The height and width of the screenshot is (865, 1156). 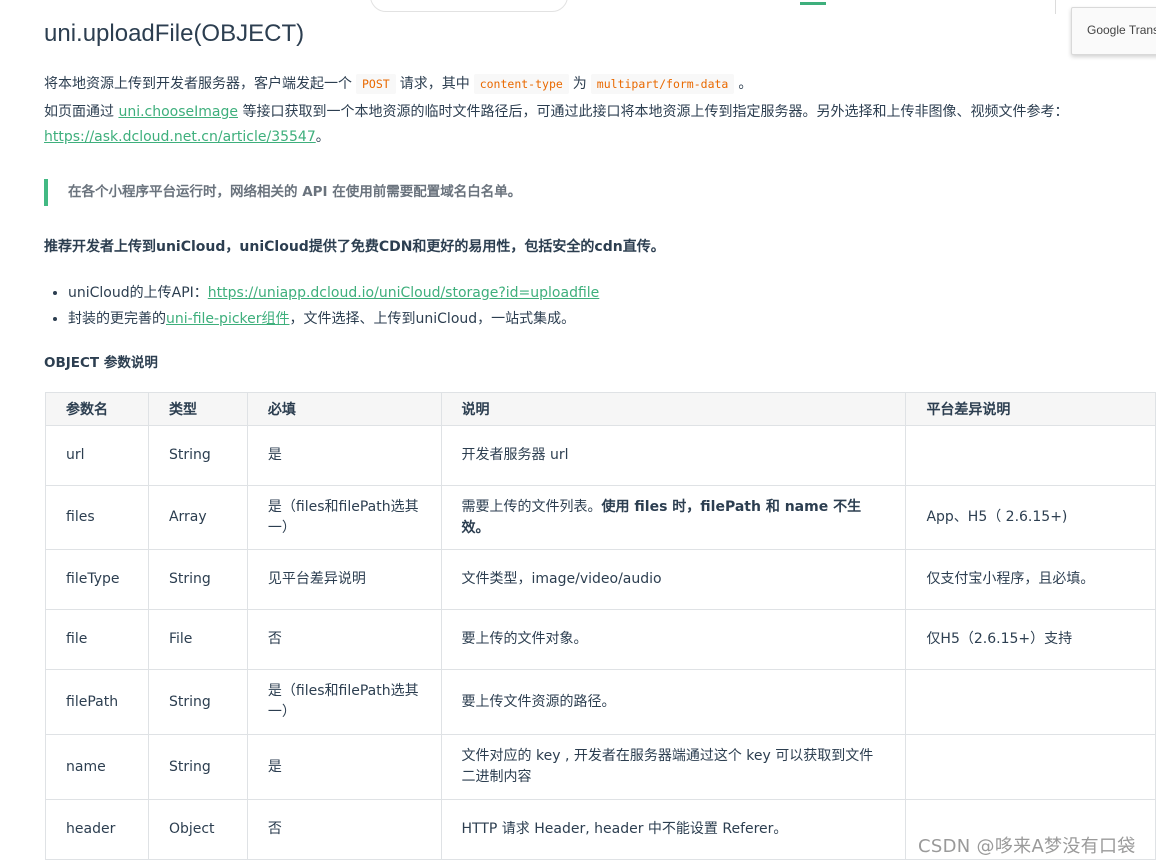 I want to click on column-header: 必填, so click(x=344, y=409).